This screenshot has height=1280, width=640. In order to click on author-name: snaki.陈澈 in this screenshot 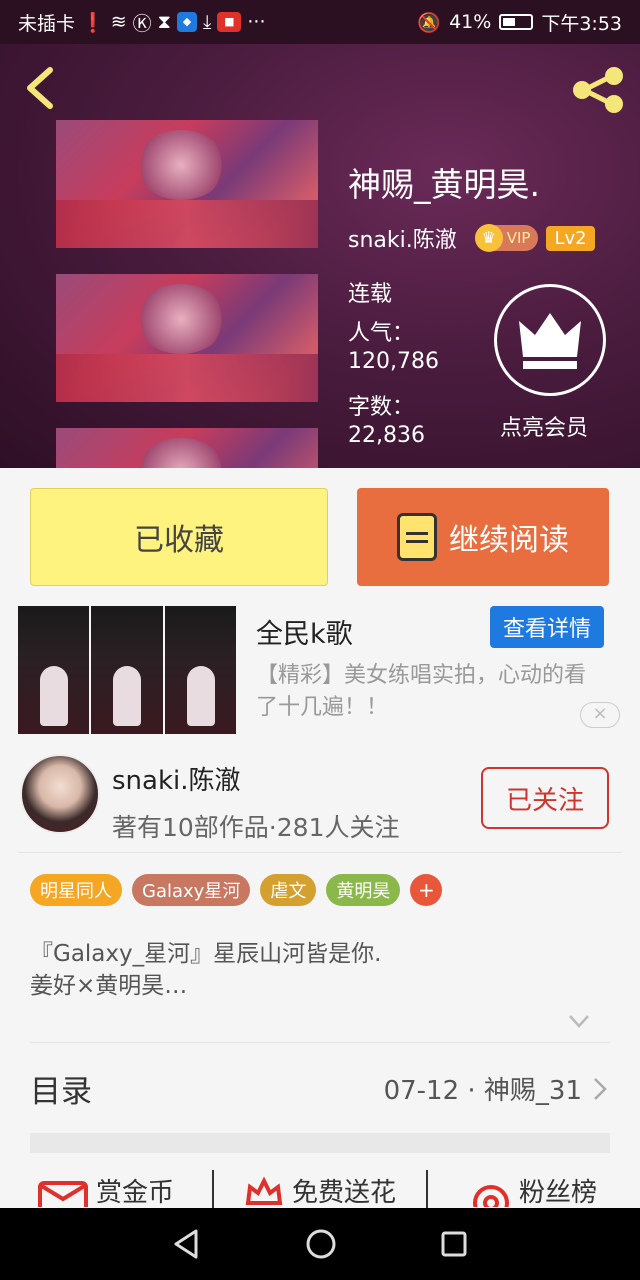, I will do `click(402, 238)`.